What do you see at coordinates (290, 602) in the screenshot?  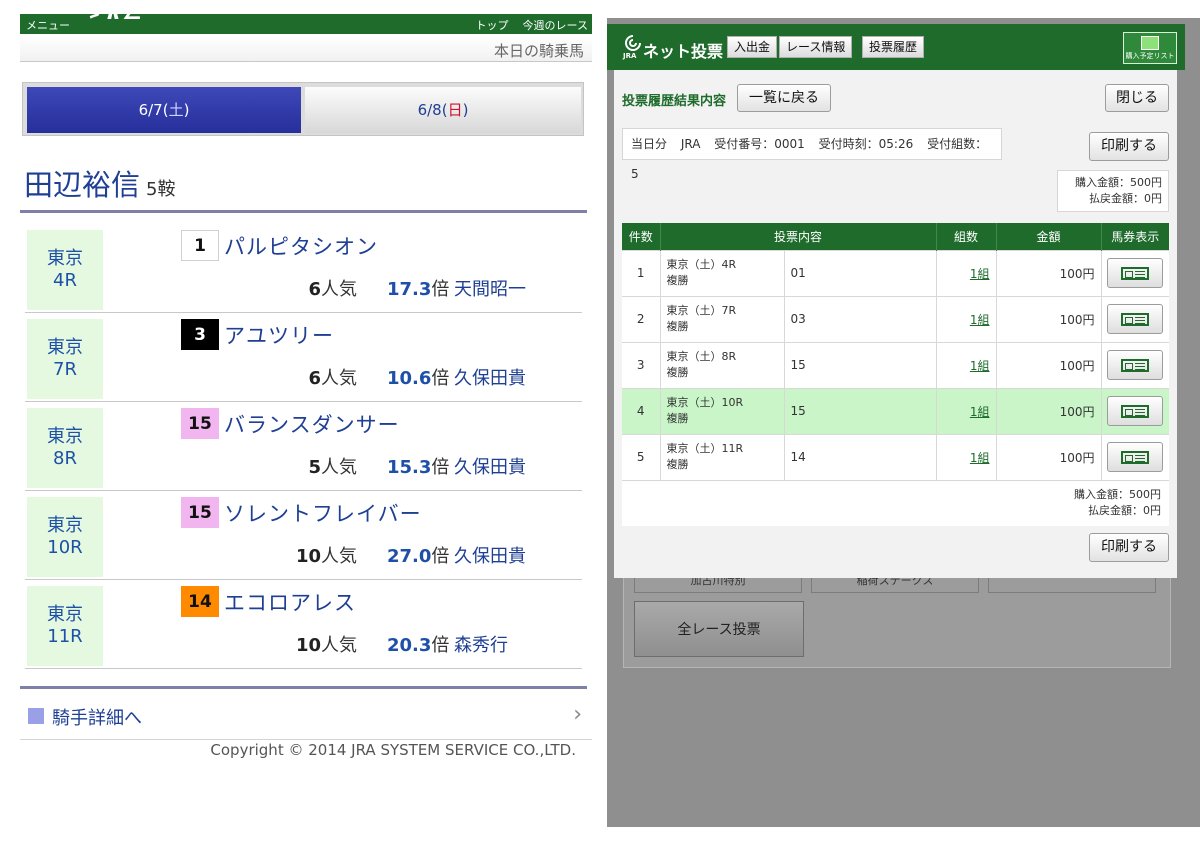 I see `horse-name-link: エコロアレス` at bounding box center [290, 602].